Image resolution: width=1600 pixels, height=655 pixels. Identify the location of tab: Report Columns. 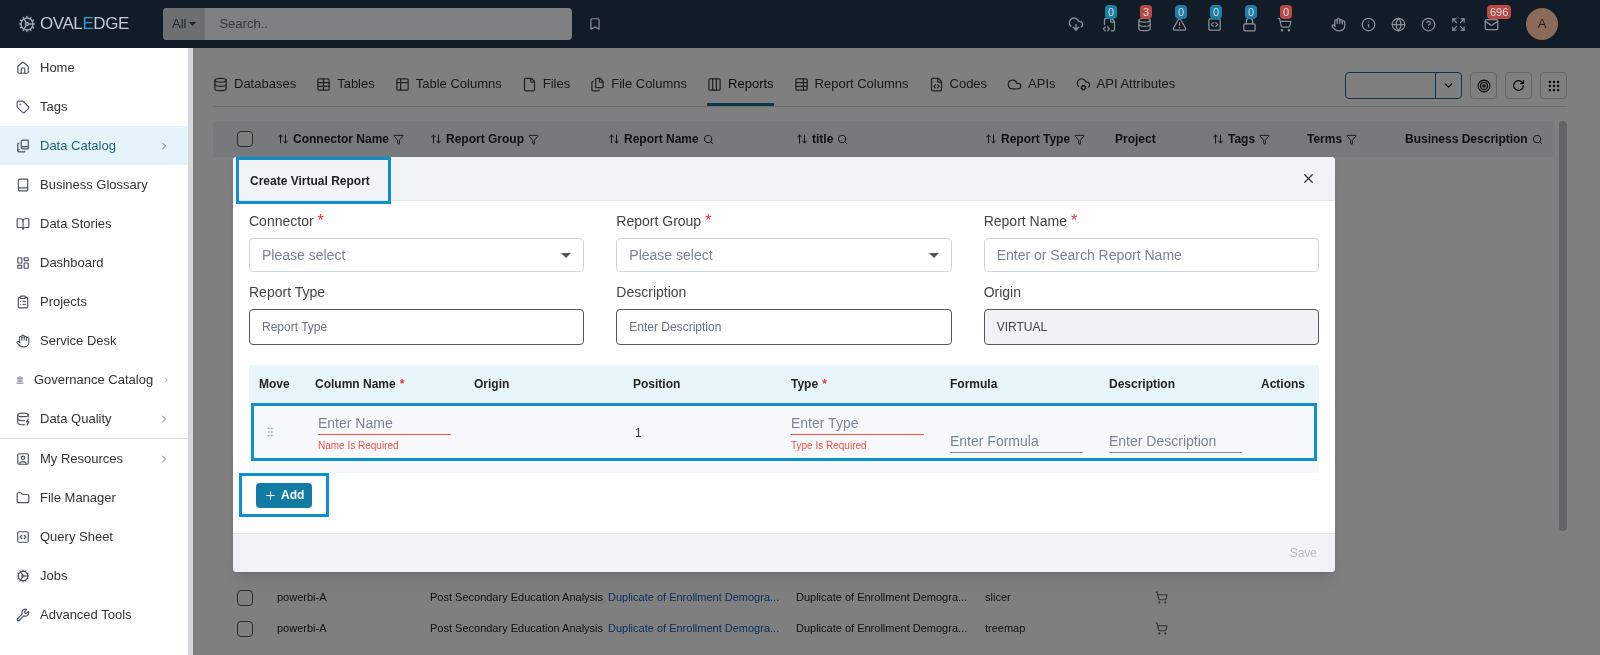
(851, 85).